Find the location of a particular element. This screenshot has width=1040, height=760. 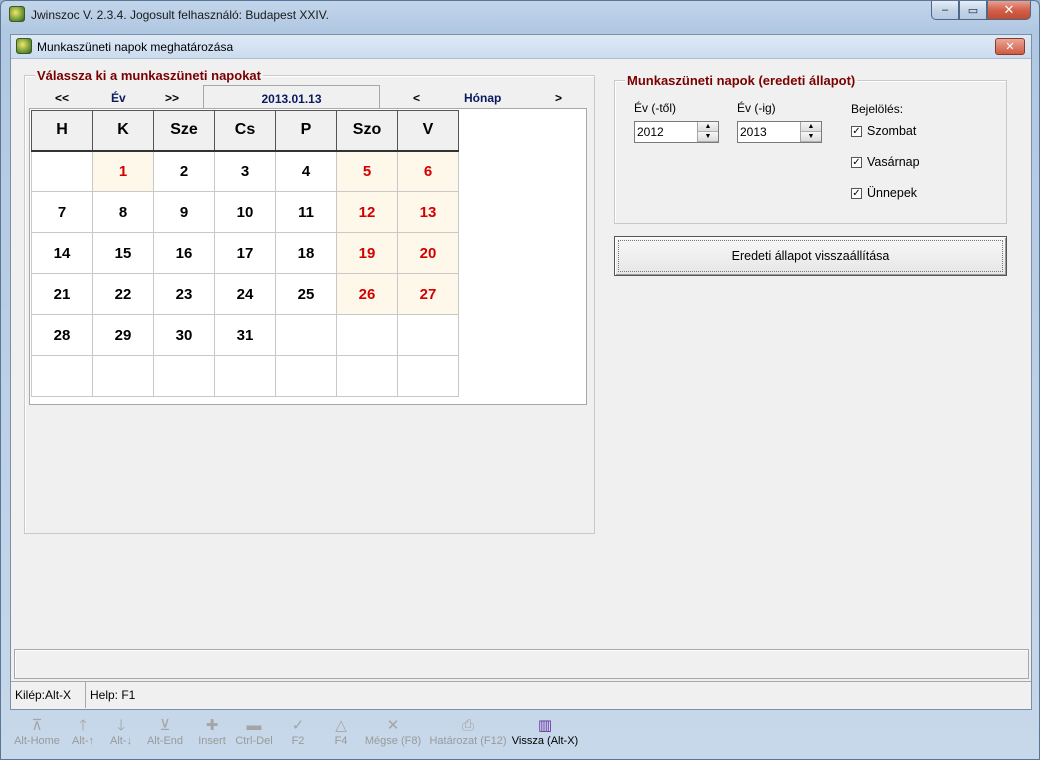

close-window-button: ✕ is located at coordinates (1009, 10).